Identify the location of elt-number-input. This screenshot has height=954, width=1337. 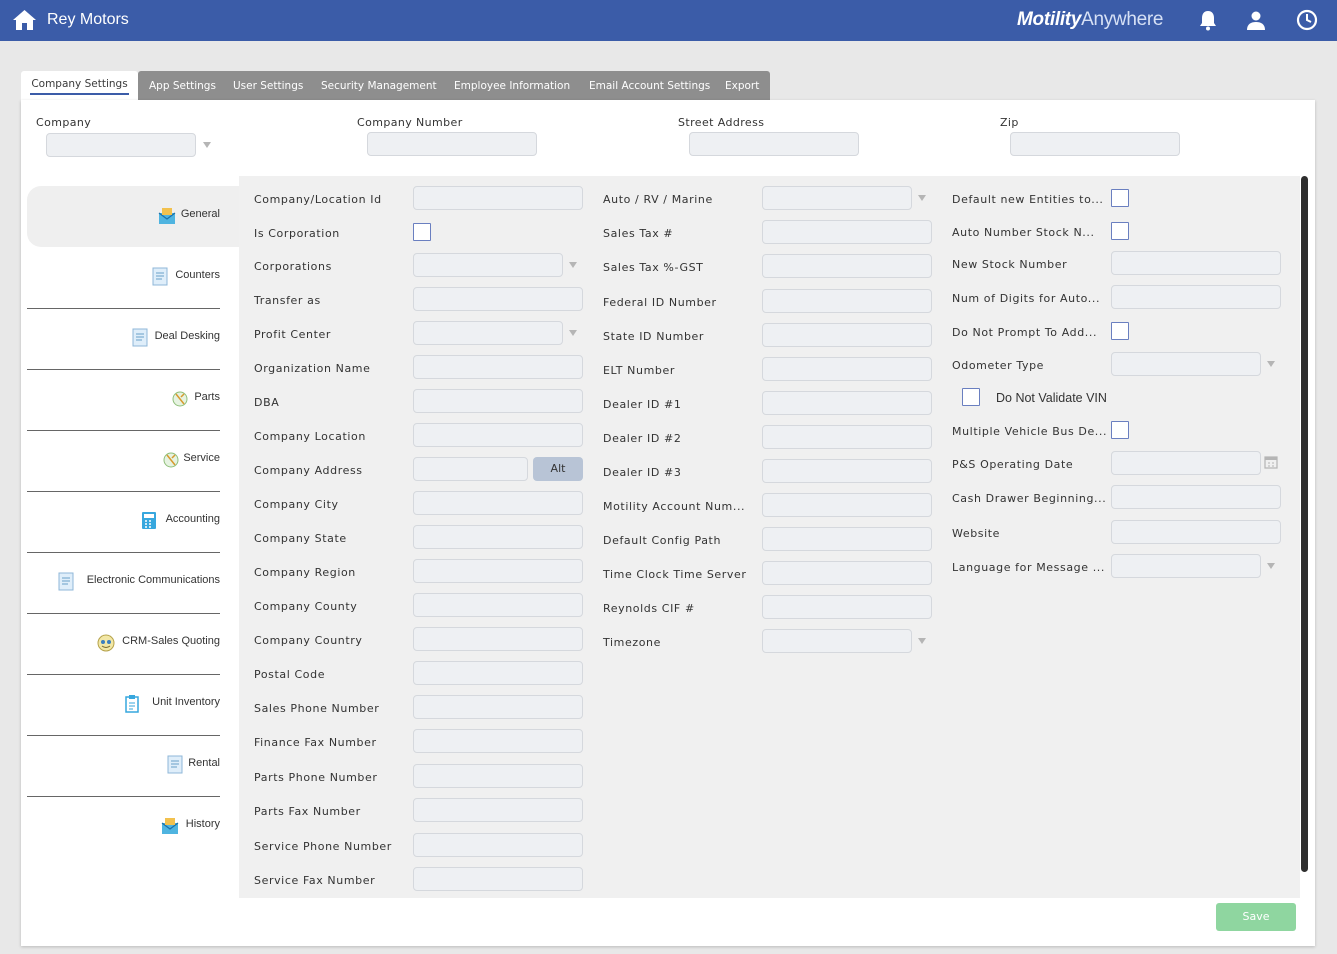
(847, 369).